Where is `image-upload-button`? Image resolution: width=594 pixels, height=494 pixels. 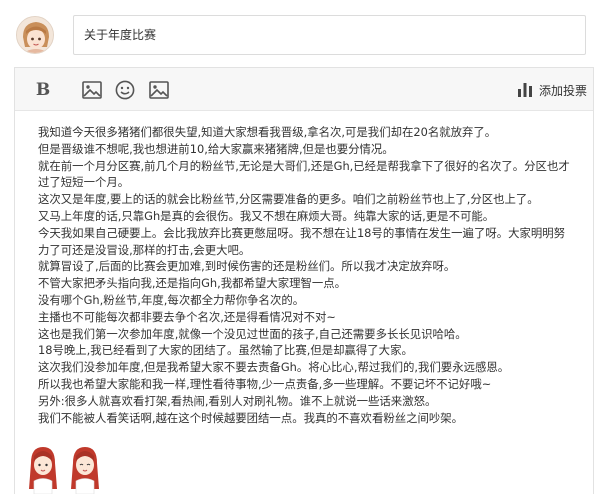 image-upload-button is located at coordinates (159, 90).